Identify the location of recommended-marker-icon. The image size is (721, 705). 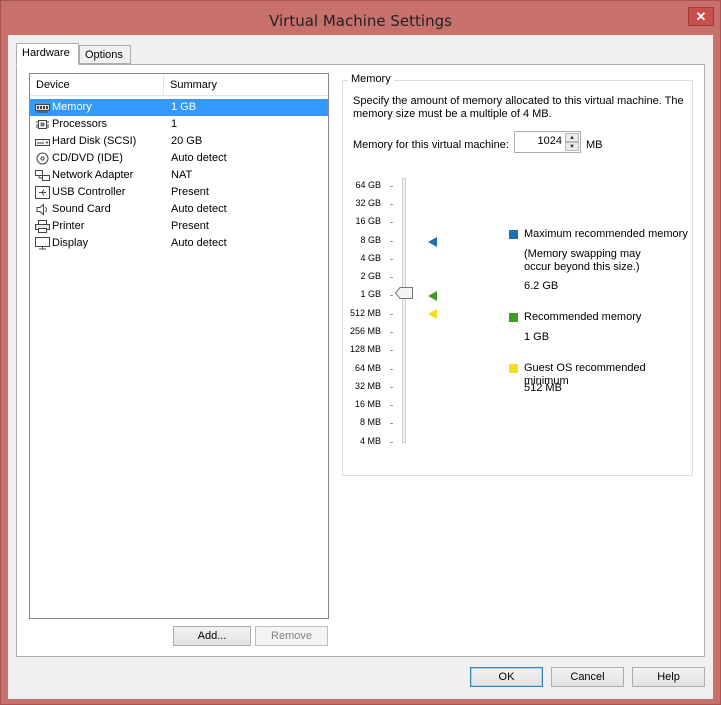
(433, 296).